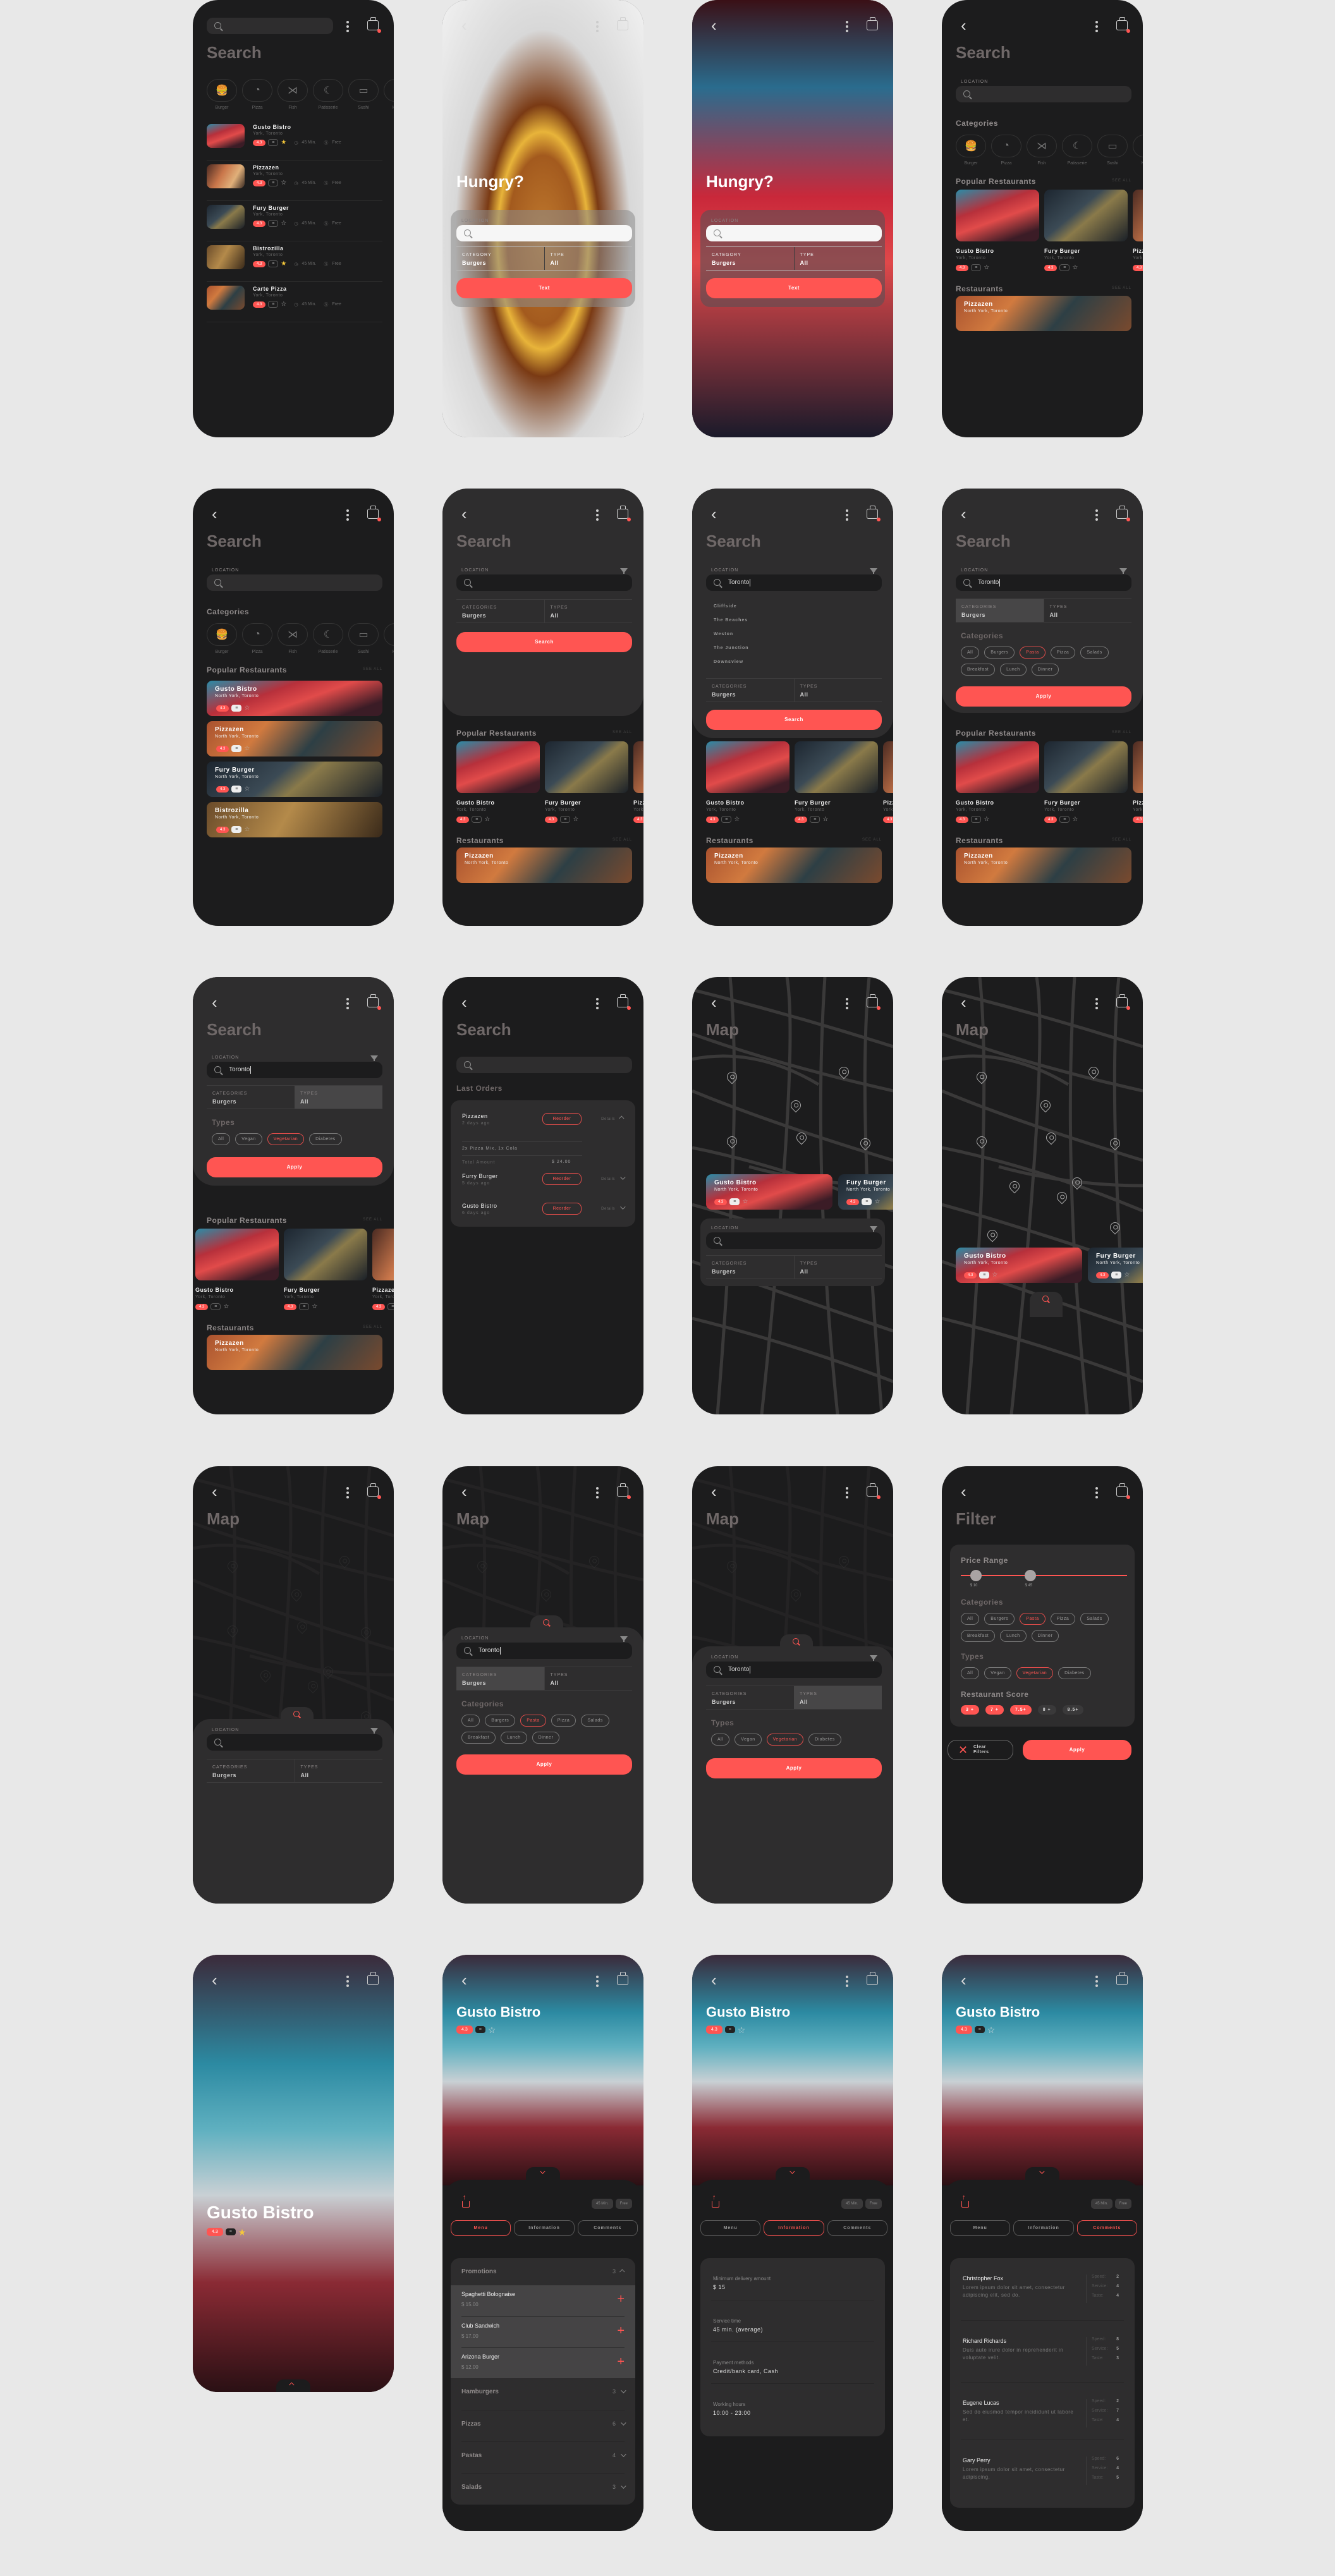 Image resolution: width=1335 pixels, height=2576 pixels. What do you see at coordinates (283, 142) in the screenshot?
I see `favorite-star-icon: ★` at bounding box center [283, 142].